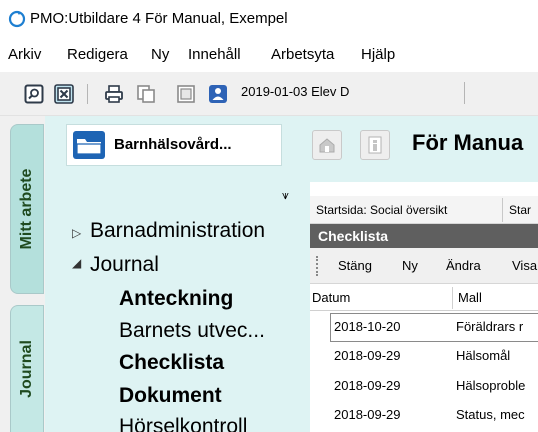 This screenshot has height=432, width=538. I want to click on menu-ny: Ny, so click(160, 54).